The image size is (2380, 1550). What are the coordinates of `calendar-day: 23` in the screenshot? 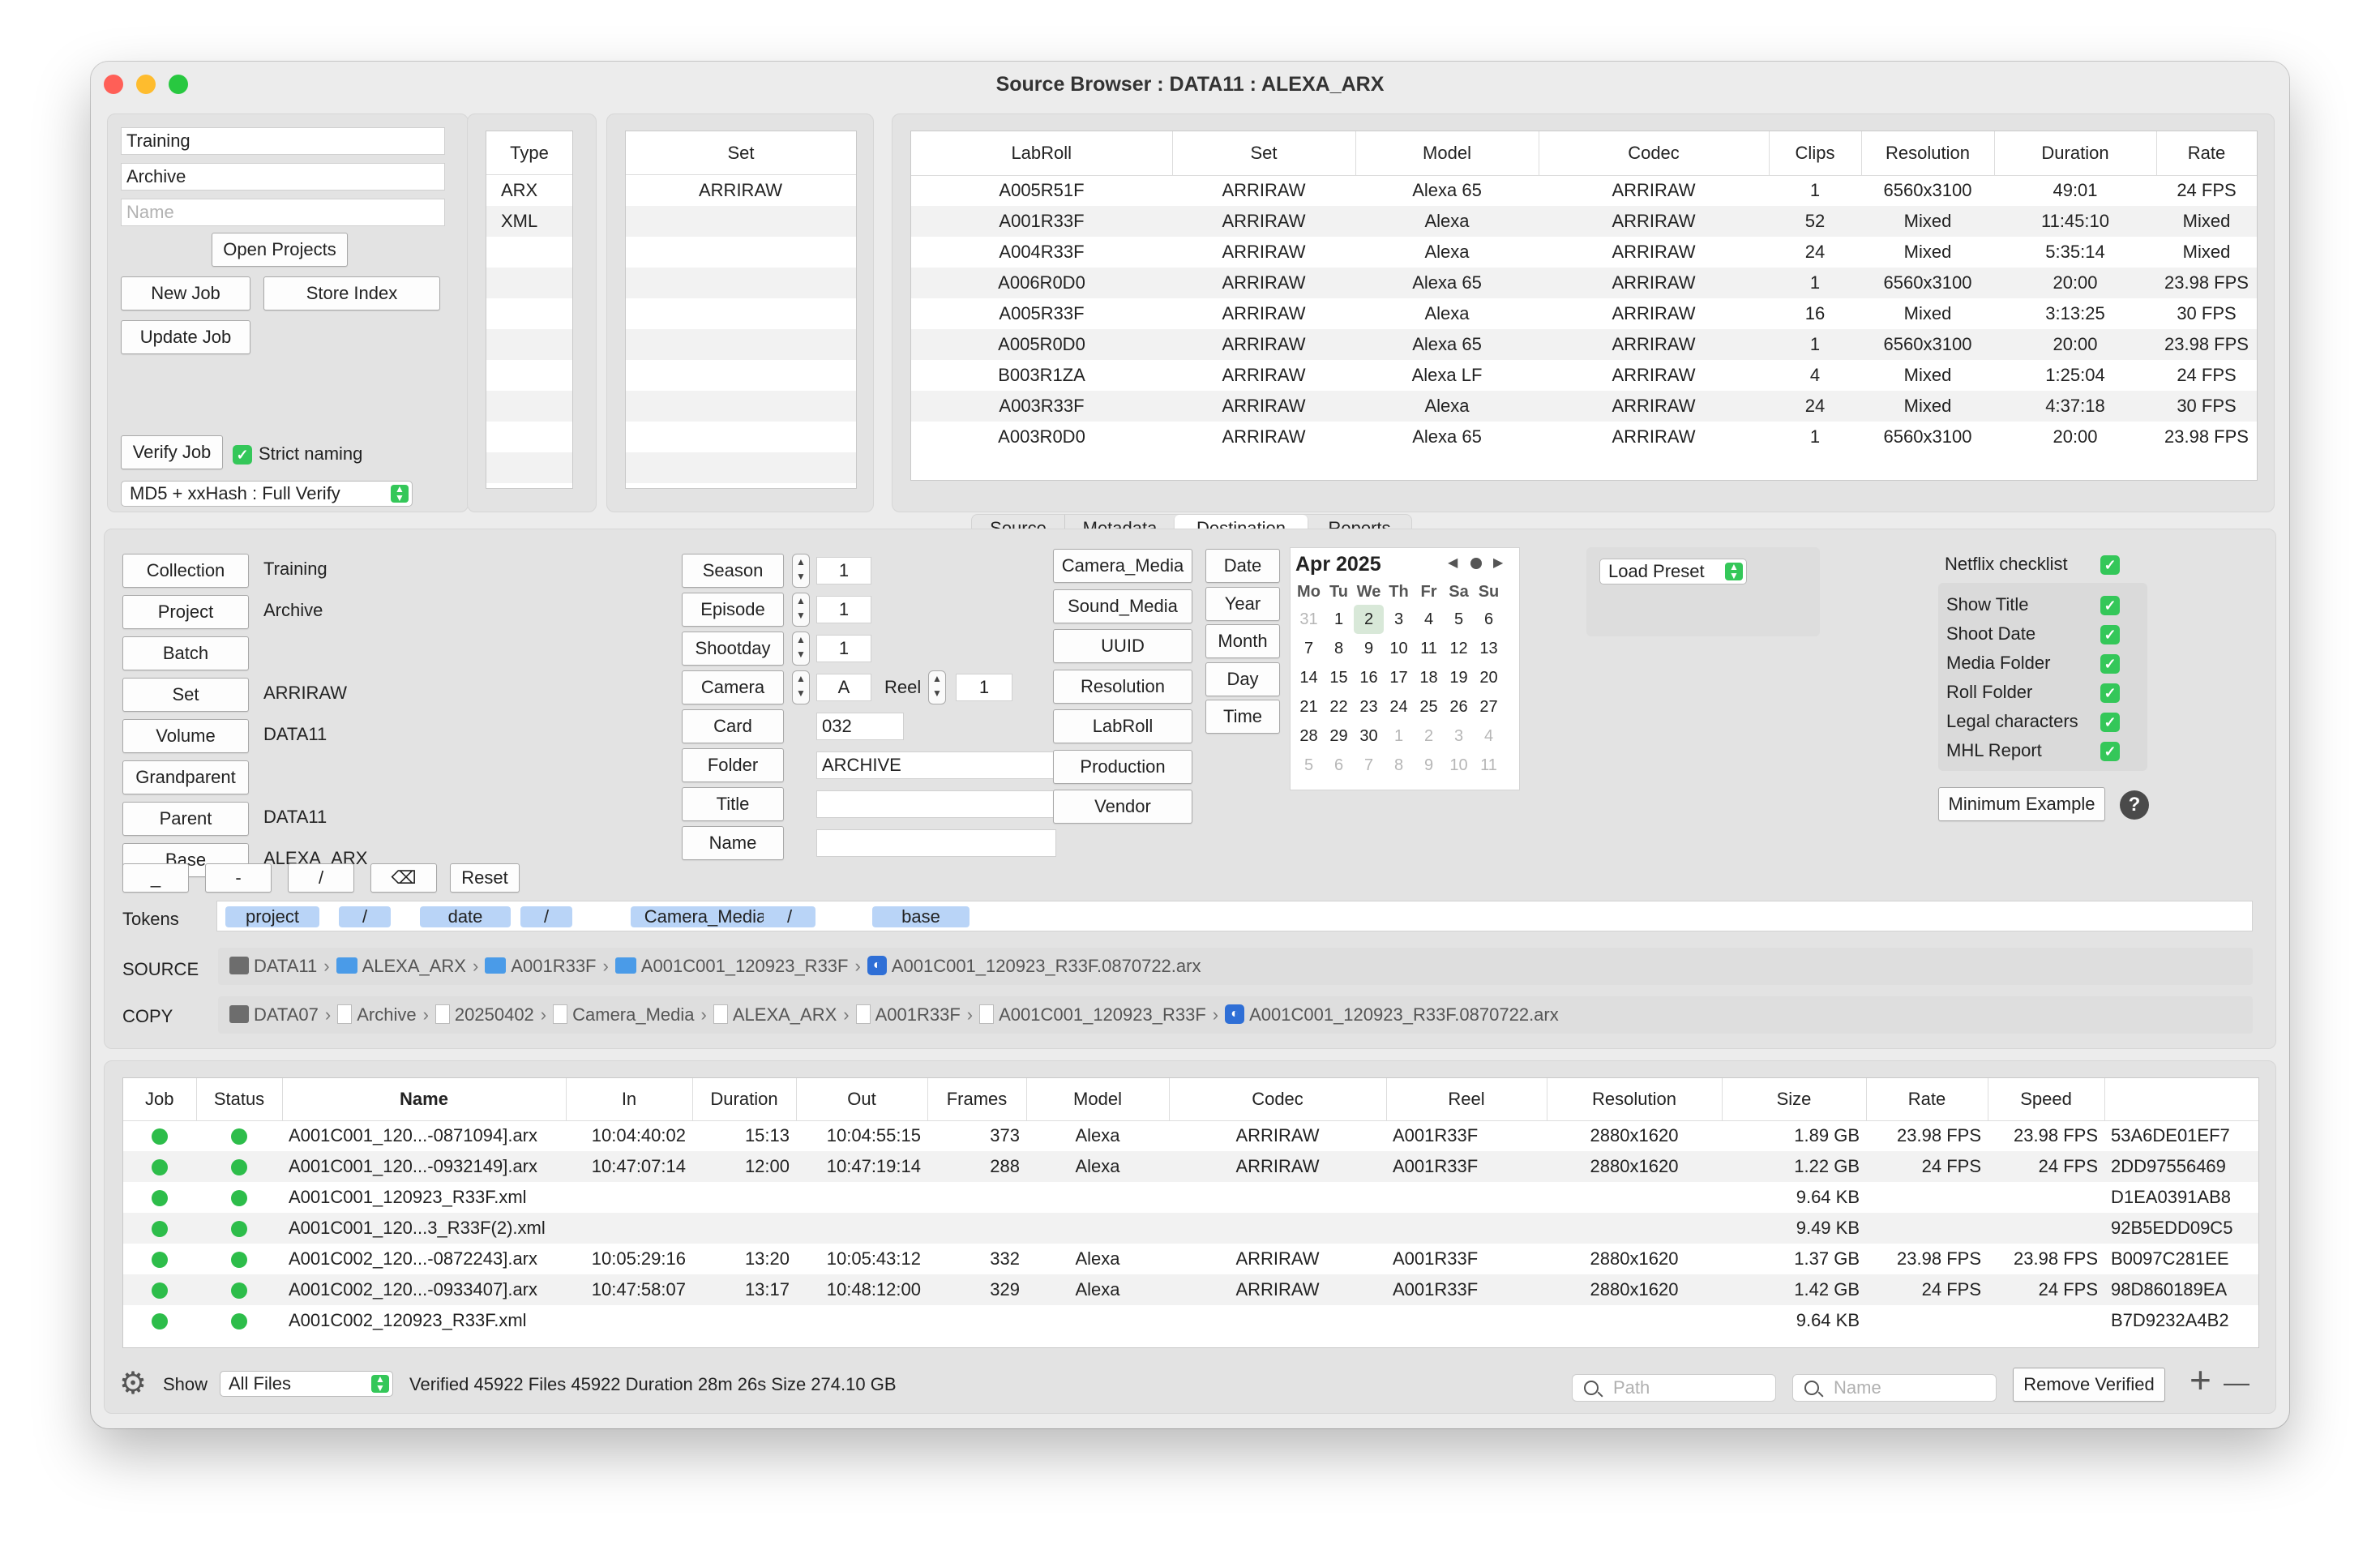 It's located at (1369, 707).